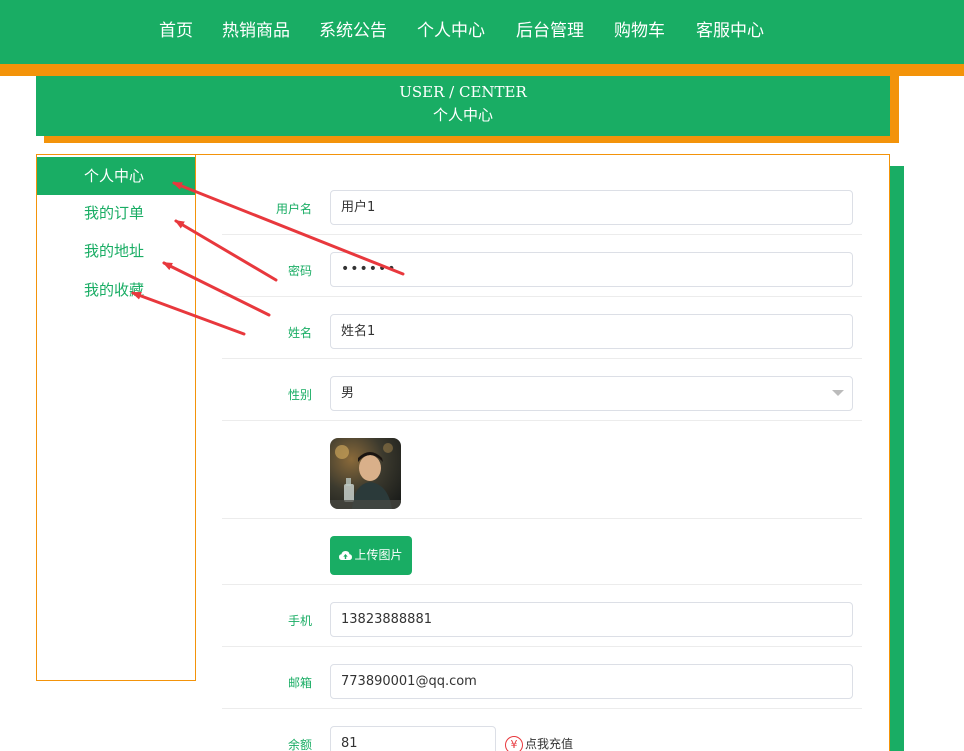 Image resolution: width=964 pixels, height=751 pixels. Describe the element at coordinates (591, 393) in the screenshot. I see `gender-select: 男` at that location.